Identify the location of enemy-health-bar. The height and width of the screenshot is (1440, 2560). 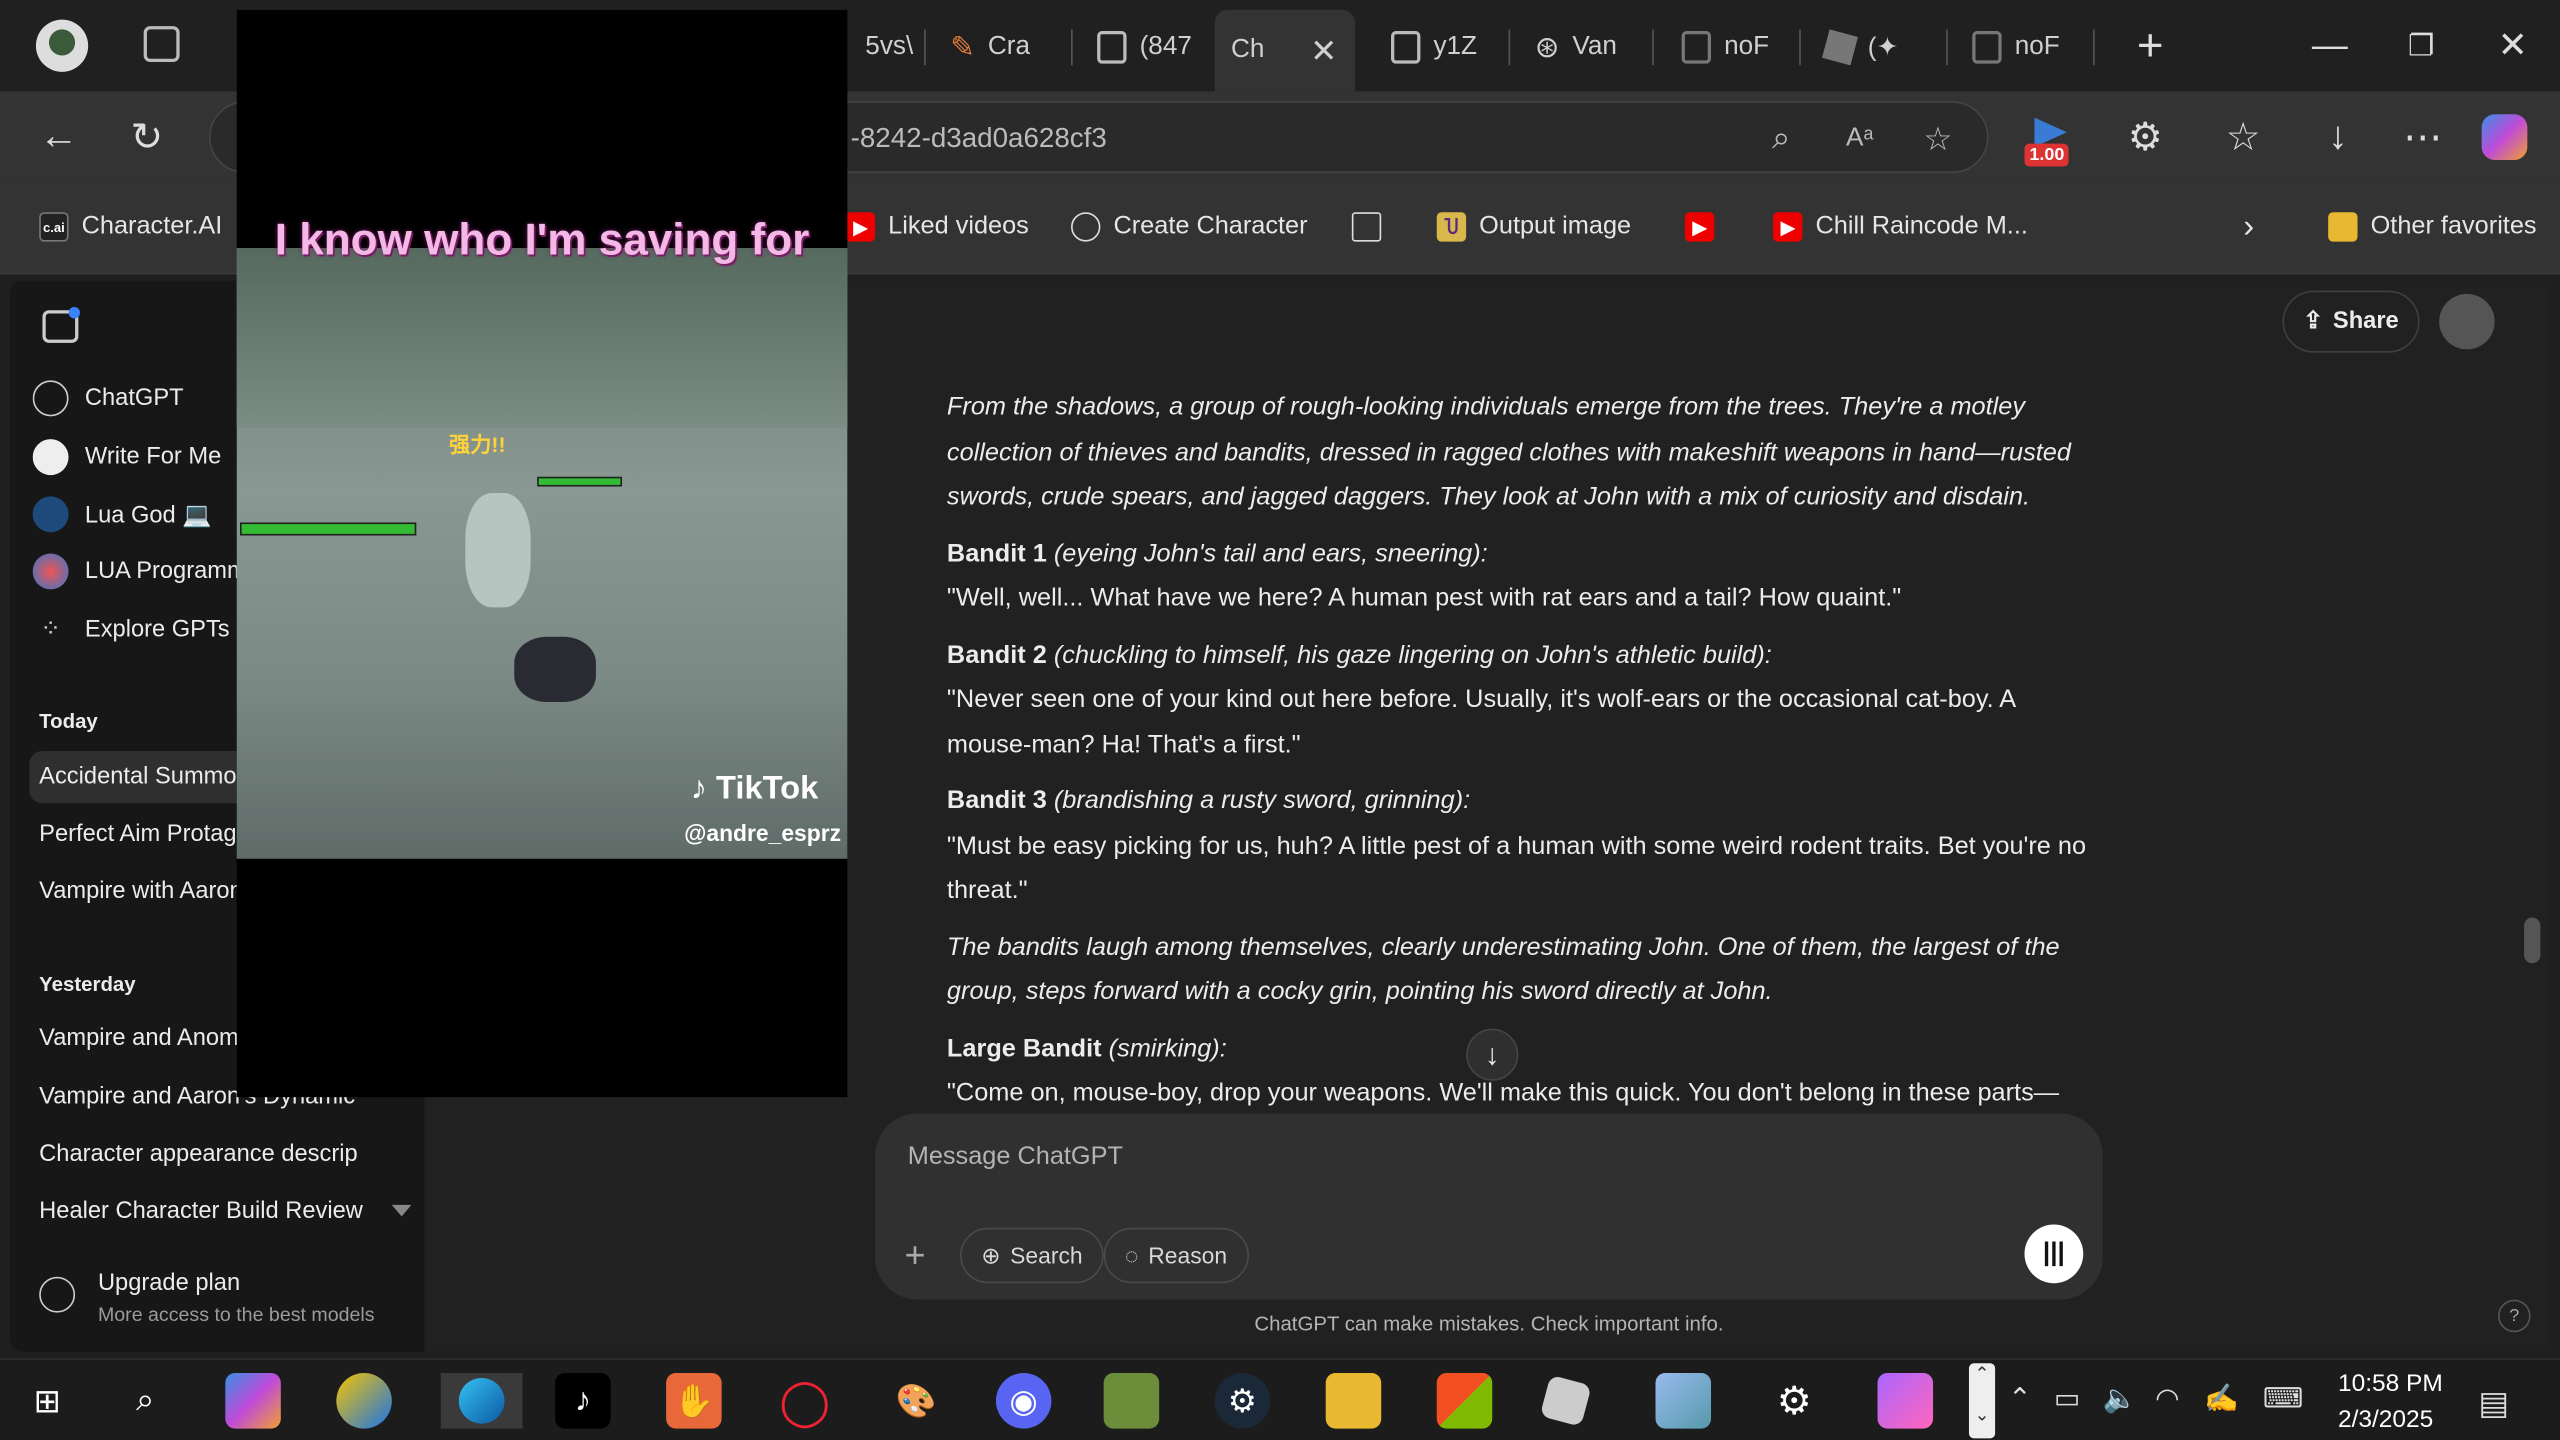
(580, 481).